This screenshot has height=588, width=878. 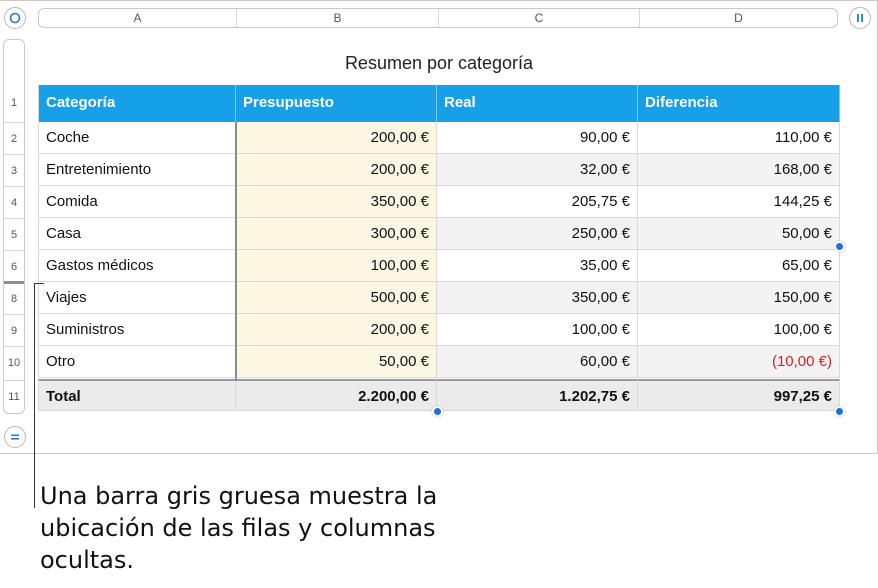 I want to click on cell-real: 250,00 €, so click(x=537, y=234).